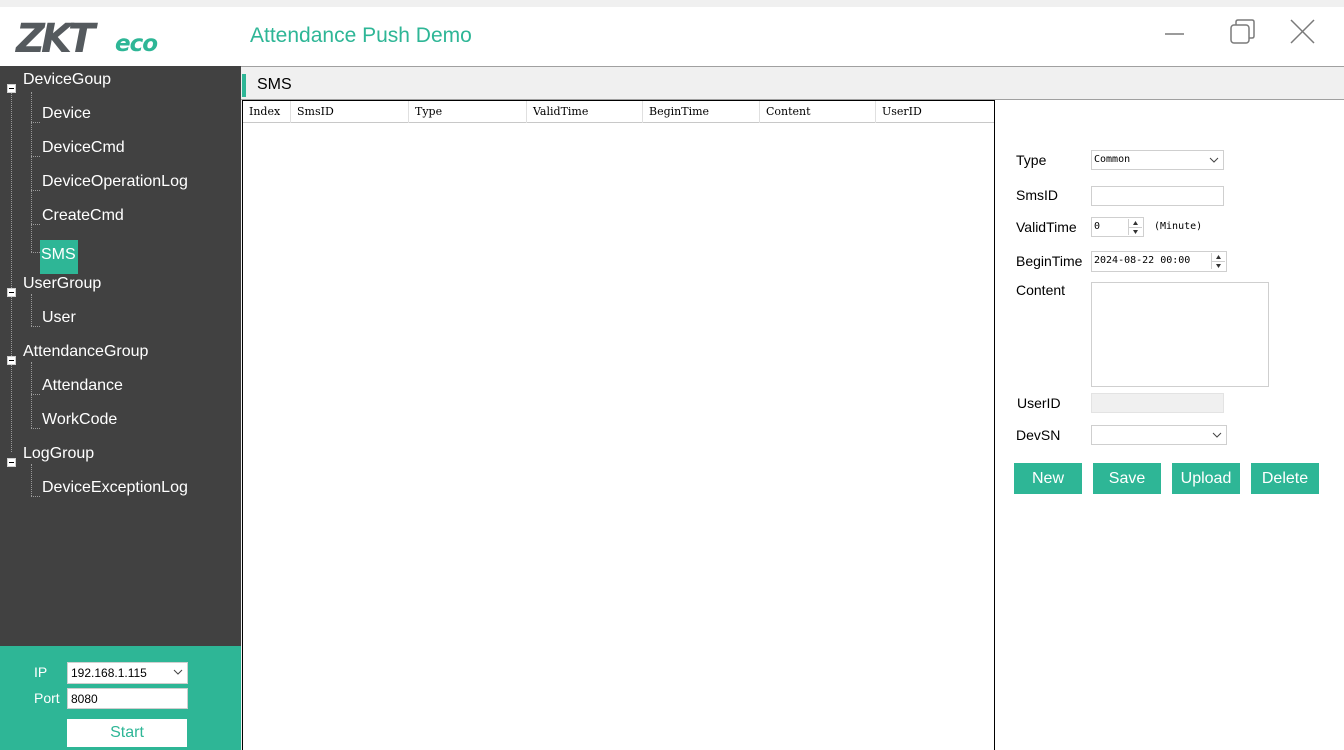 The width and height of the screenshot is (1344, 750). Describe the element at coordinates (127, 698) in the screenshot. I see `port-input: 8080` at that location.